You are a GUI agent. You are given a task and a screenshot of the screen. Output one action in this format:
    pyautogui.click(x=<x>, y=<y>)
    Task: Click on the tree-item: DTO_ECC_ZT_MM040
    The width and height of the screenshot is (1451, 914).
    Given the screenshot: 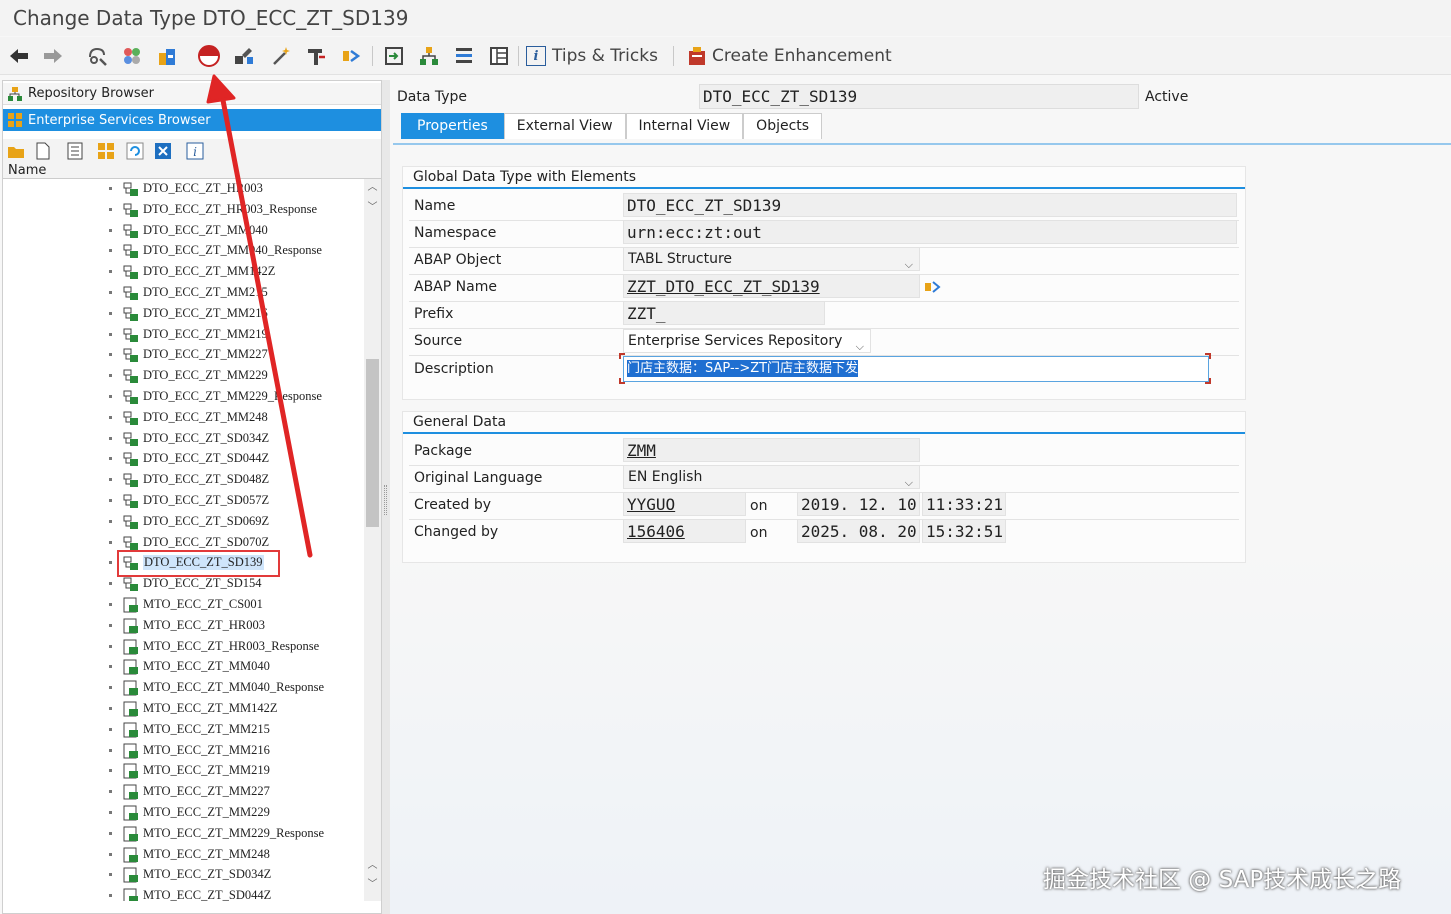 What is the action you would take?
    pyautogui.click(x=183, y=231)
    